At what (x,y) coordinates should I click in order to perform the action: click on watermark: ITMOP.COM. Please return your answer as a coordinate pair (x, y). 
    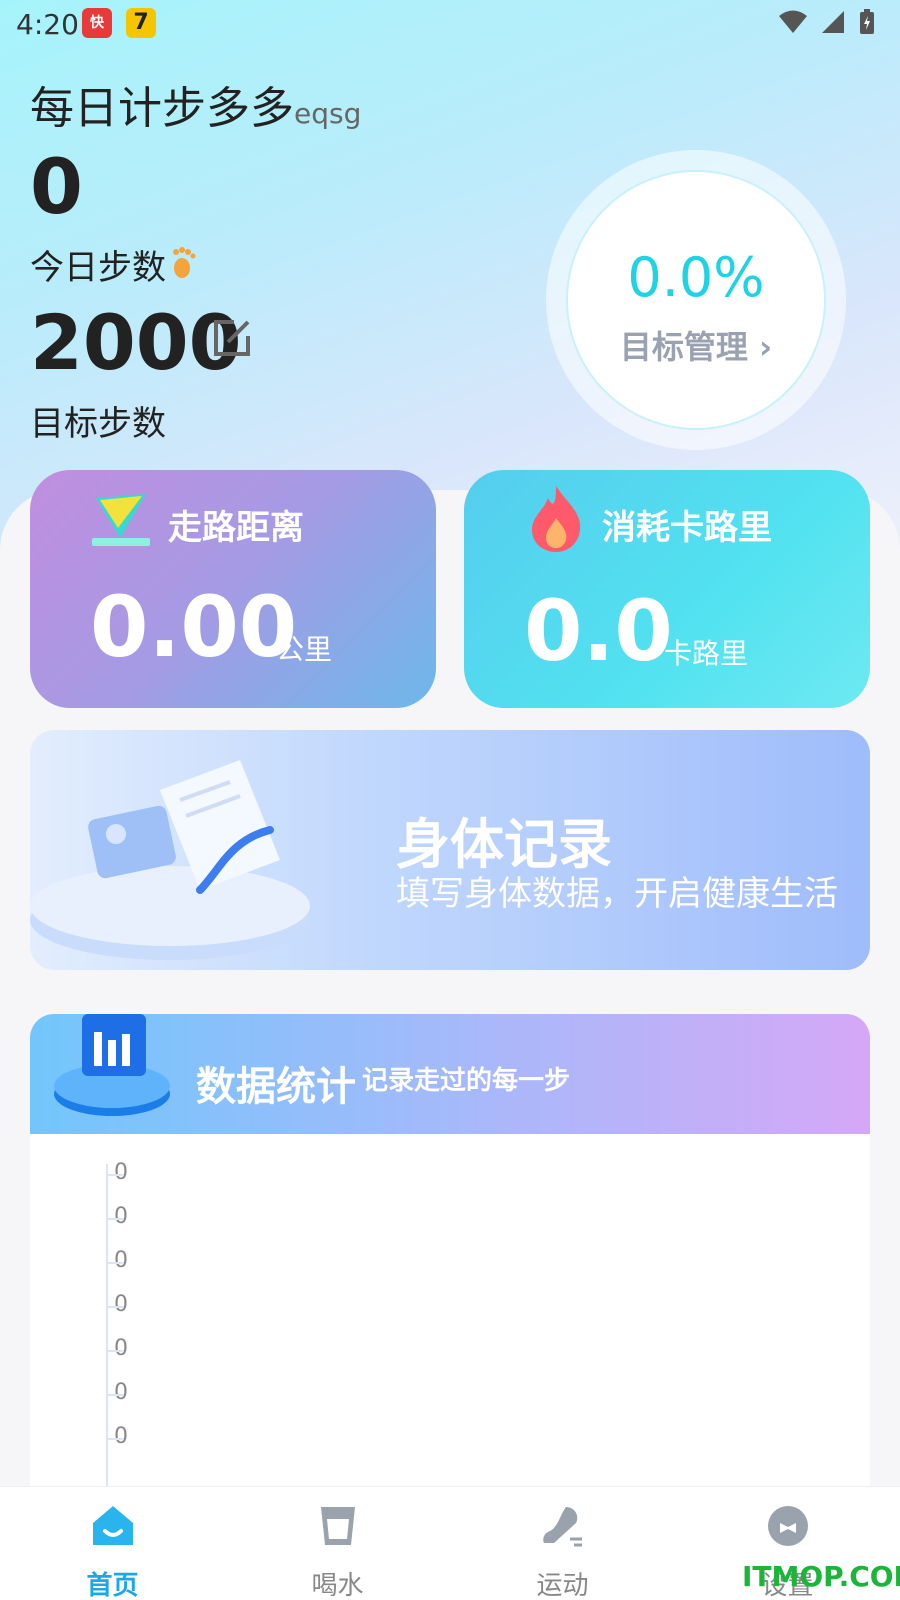
    Looking at the image, I should click on (821, 1576).